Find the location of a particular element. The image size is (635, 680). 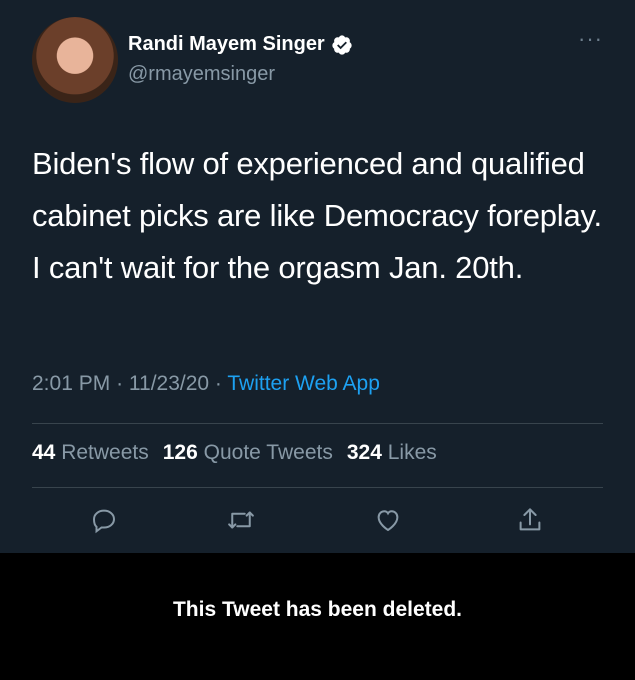

tweet-stats: 44 Retweets 126 Quote Tweets 324 Likes is located at coordinates (234, 453).